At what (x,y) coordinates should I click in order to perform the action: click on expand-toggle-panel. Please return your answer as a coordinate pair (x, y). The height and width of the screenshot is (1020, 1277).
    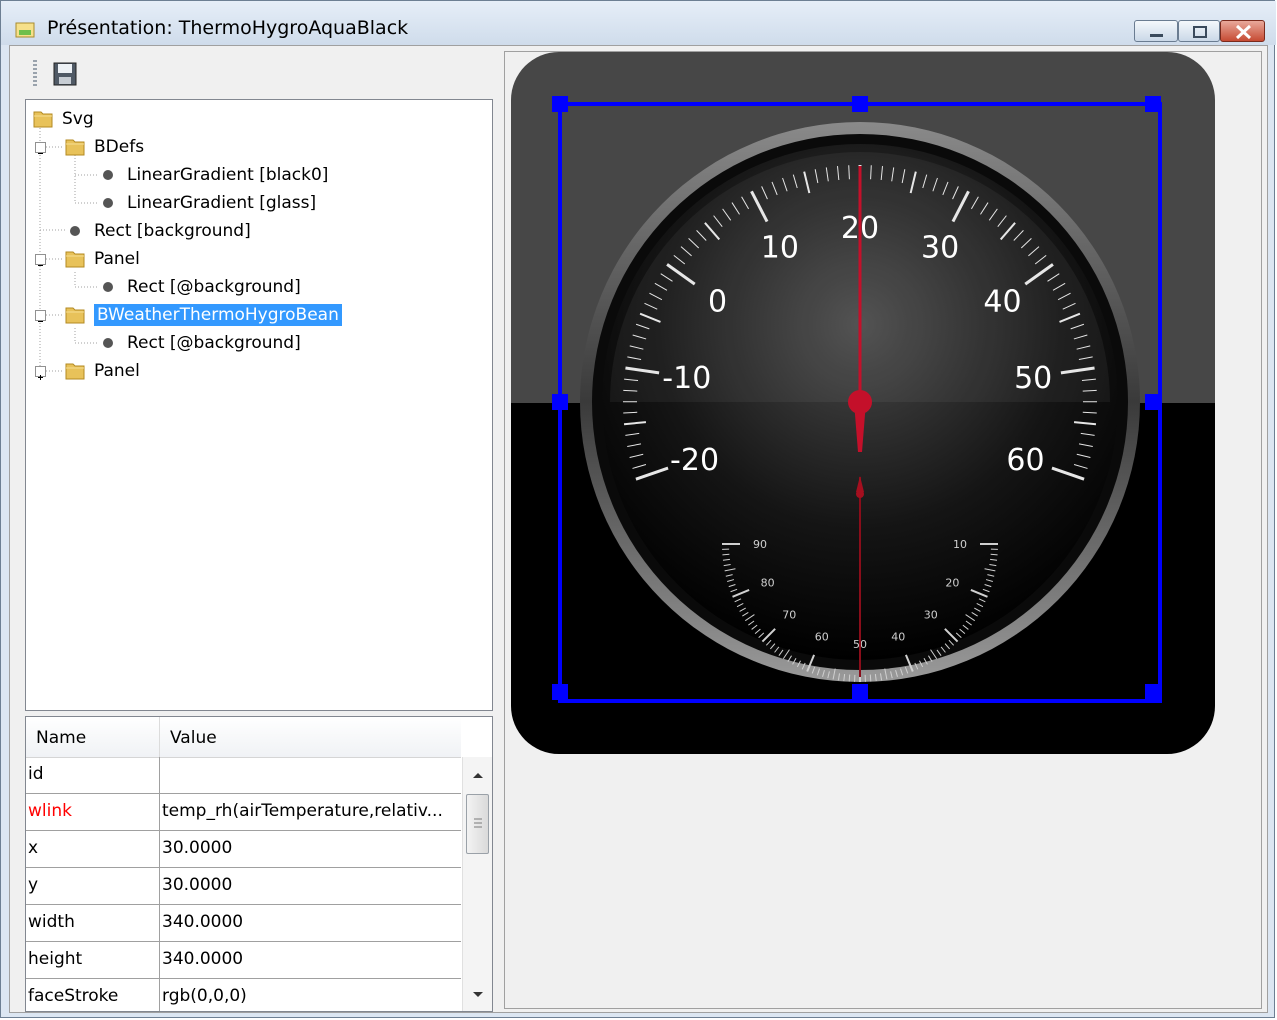
    Looking at the image, I should click on (40, 373).